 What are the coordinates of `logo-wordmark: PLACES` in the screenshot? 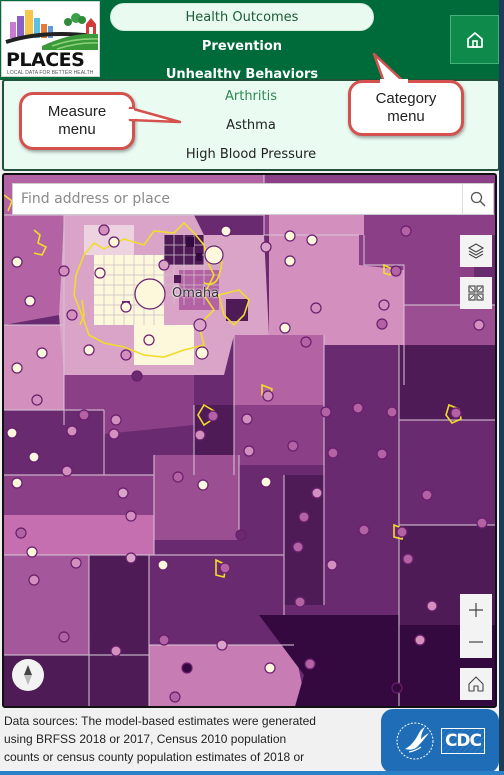 It's located at (45, 60).